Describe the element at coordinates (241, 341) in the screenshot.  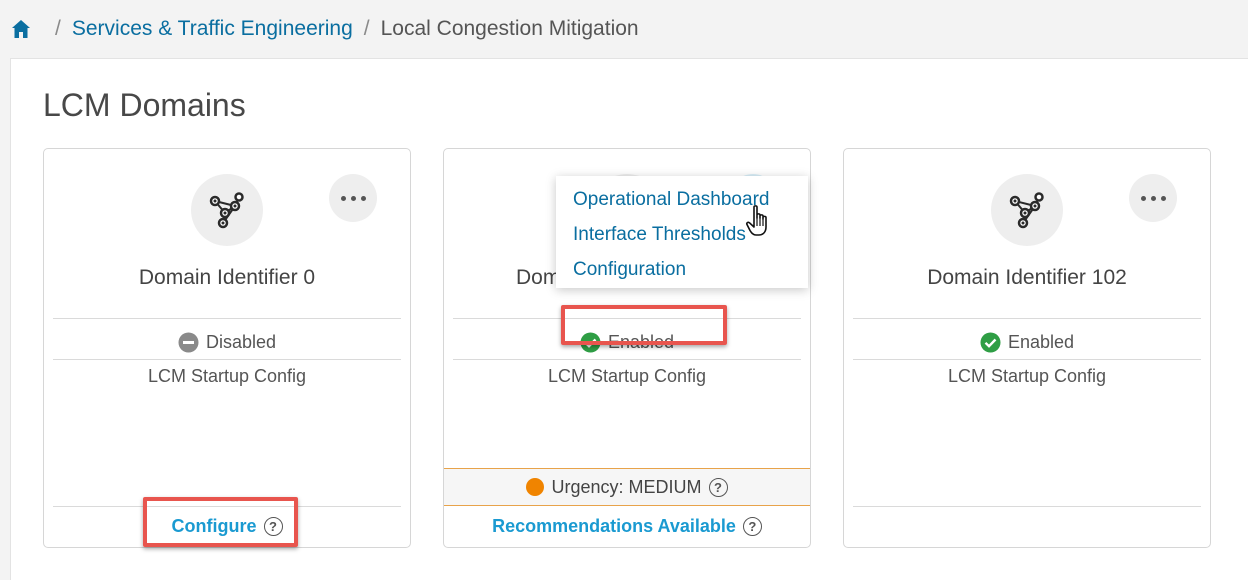
I see `status-label: Disabled` at that location.